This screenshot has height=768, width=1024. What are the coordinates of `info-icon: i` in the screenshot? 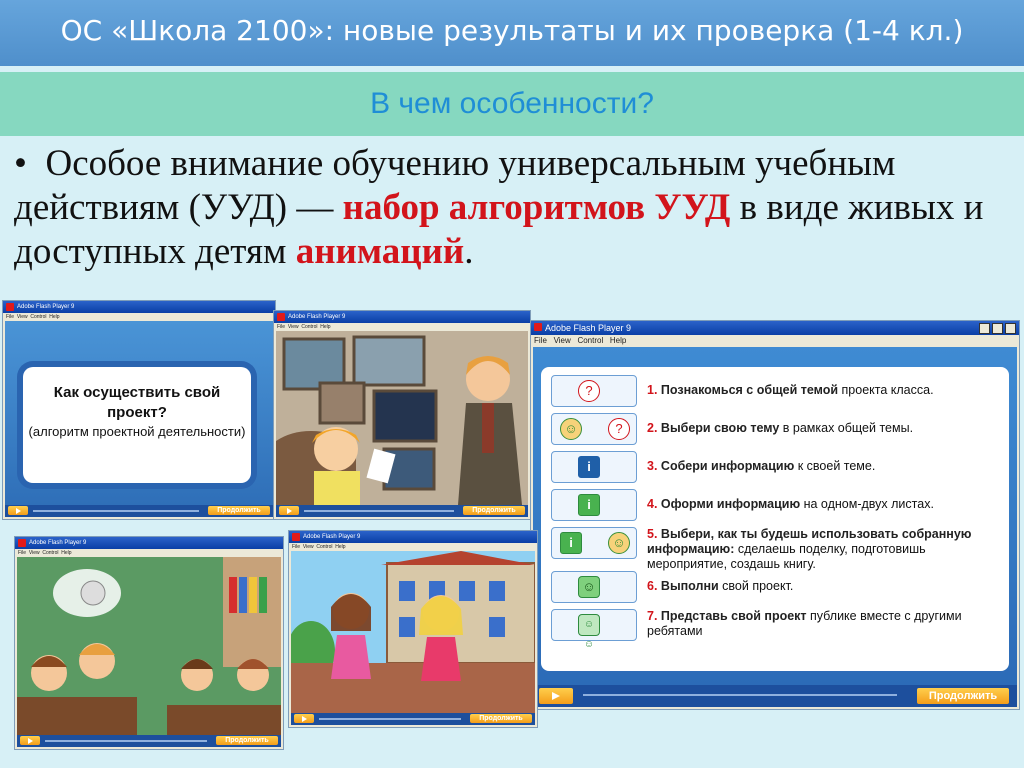 It's located at (594, 467).